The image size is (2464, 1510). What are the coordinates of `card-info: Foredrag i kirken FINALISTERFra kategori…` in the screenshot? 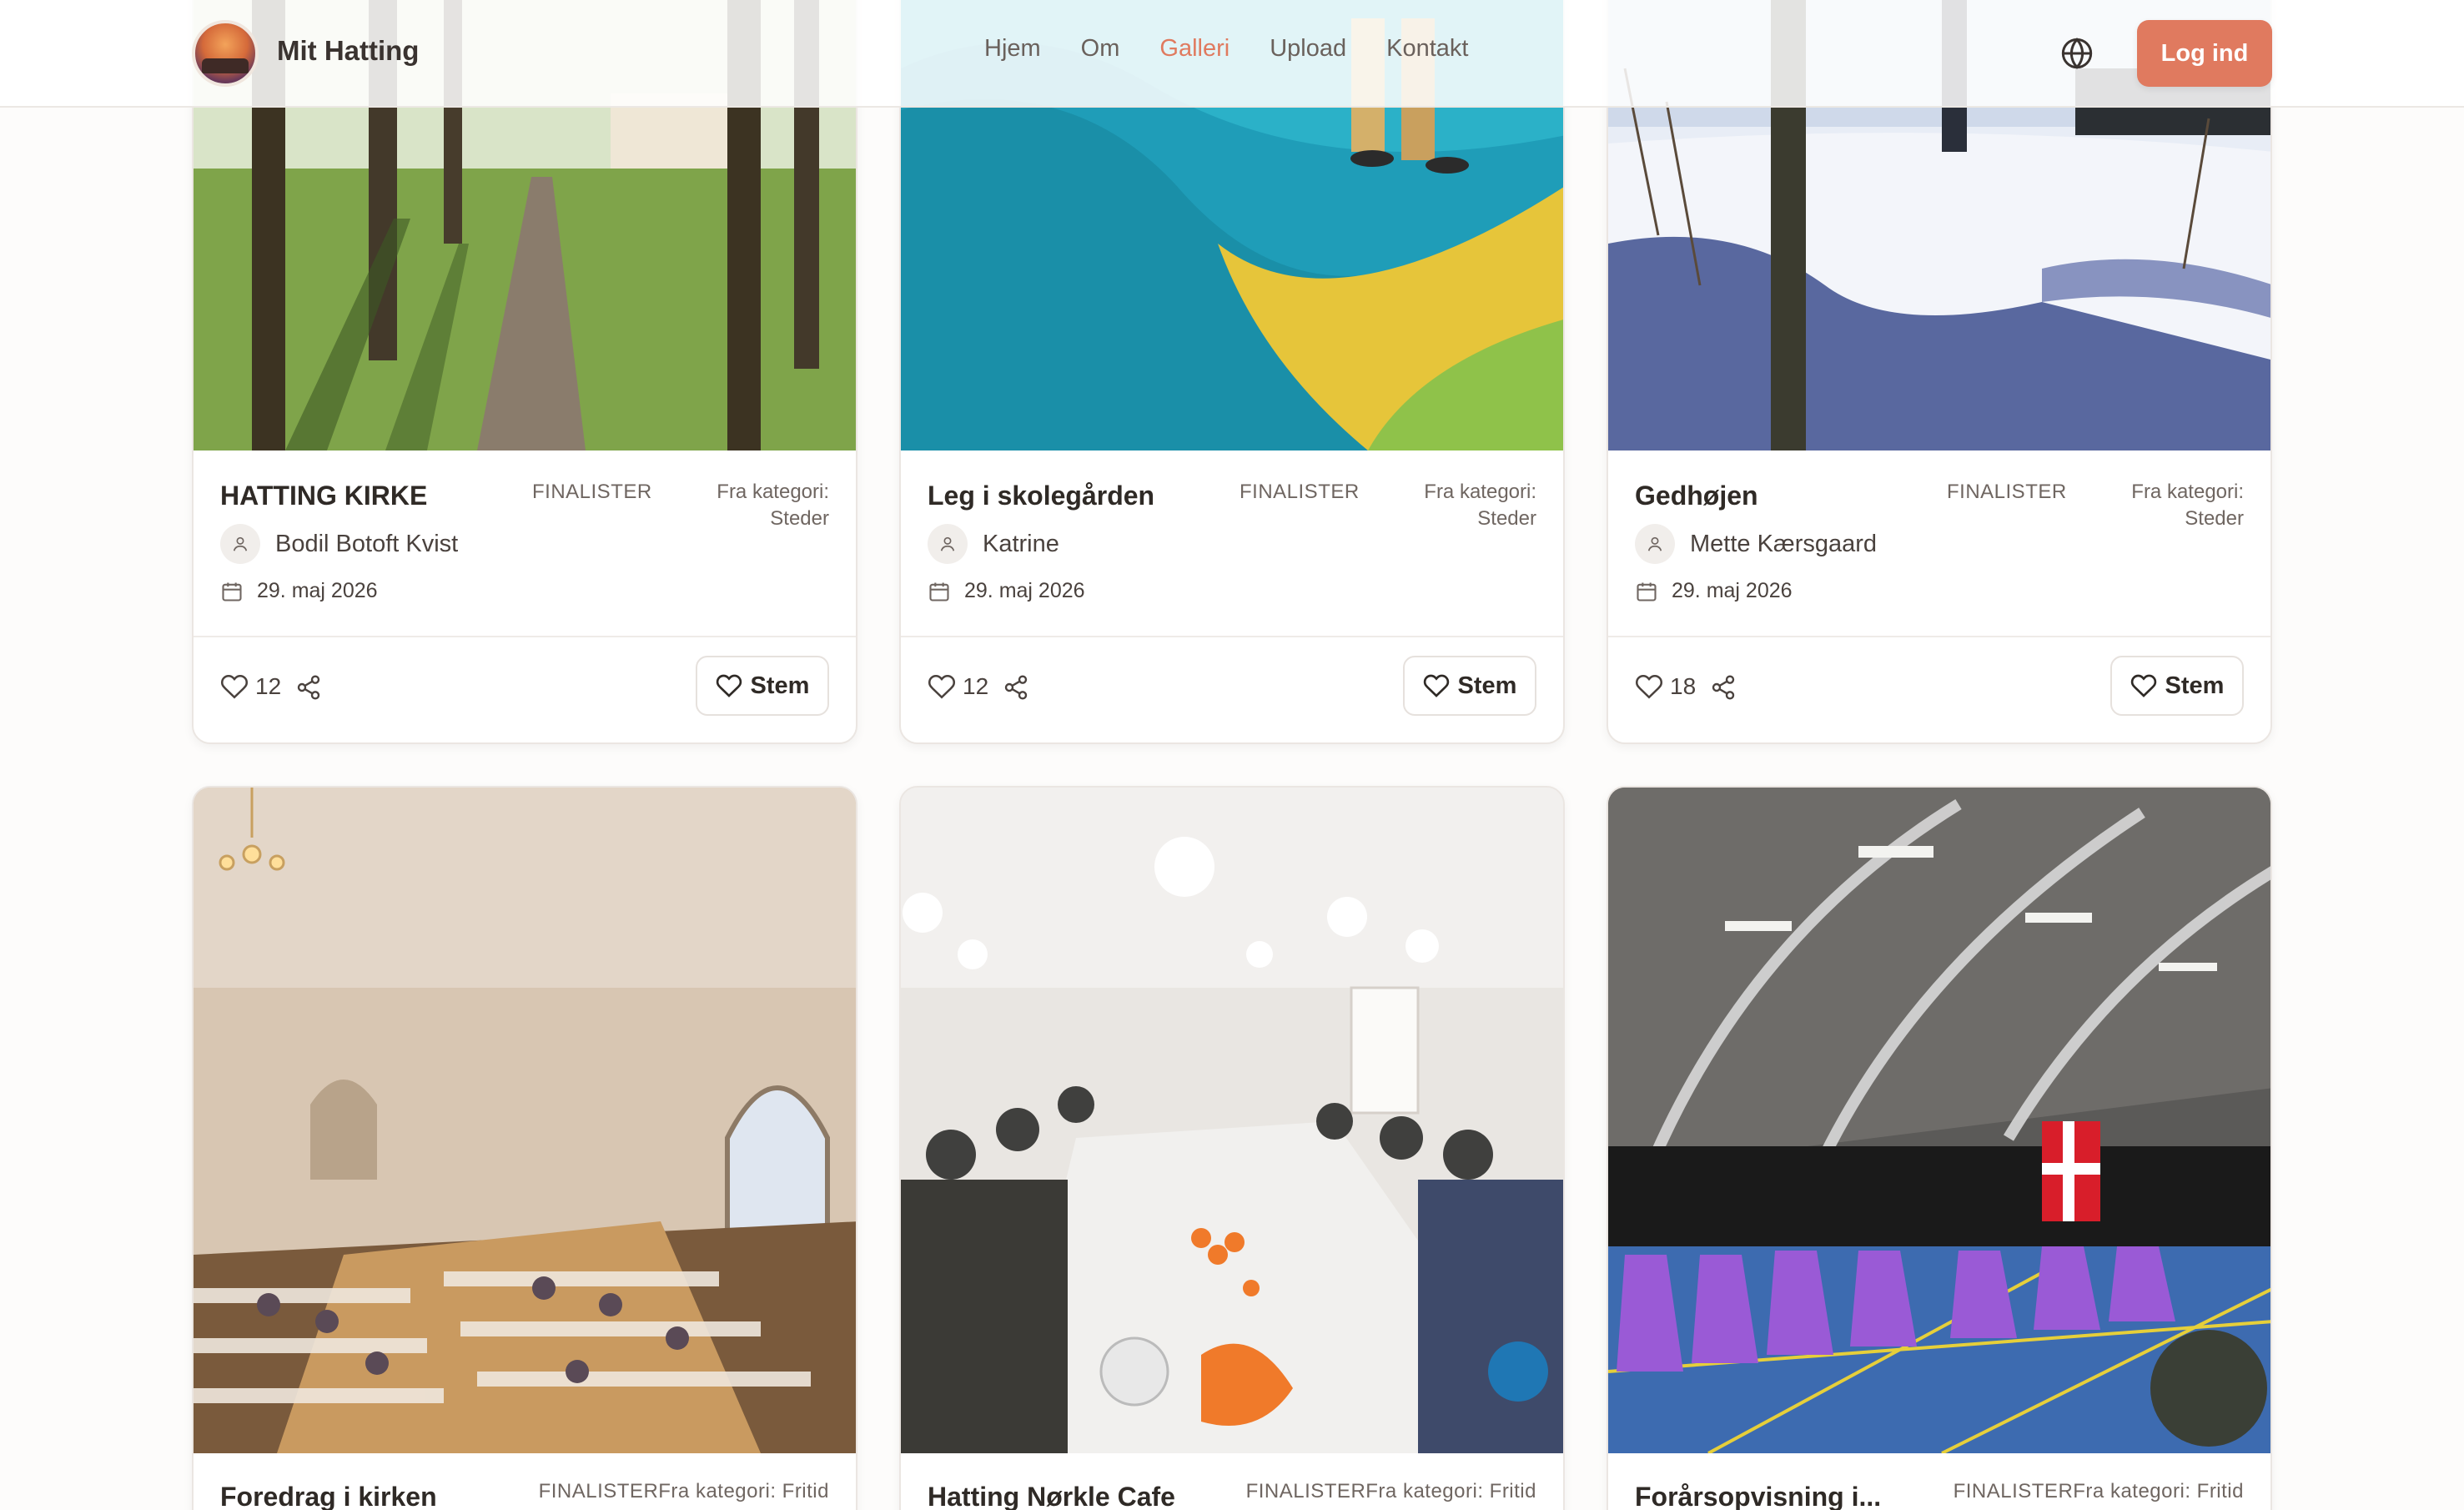 It's located at (525, 1481).